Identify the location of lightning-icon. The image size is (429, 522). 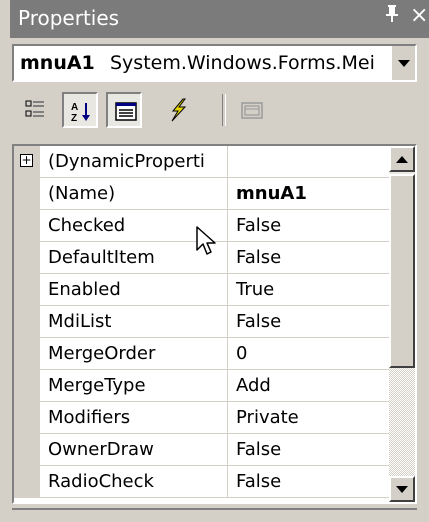
(179, 110).